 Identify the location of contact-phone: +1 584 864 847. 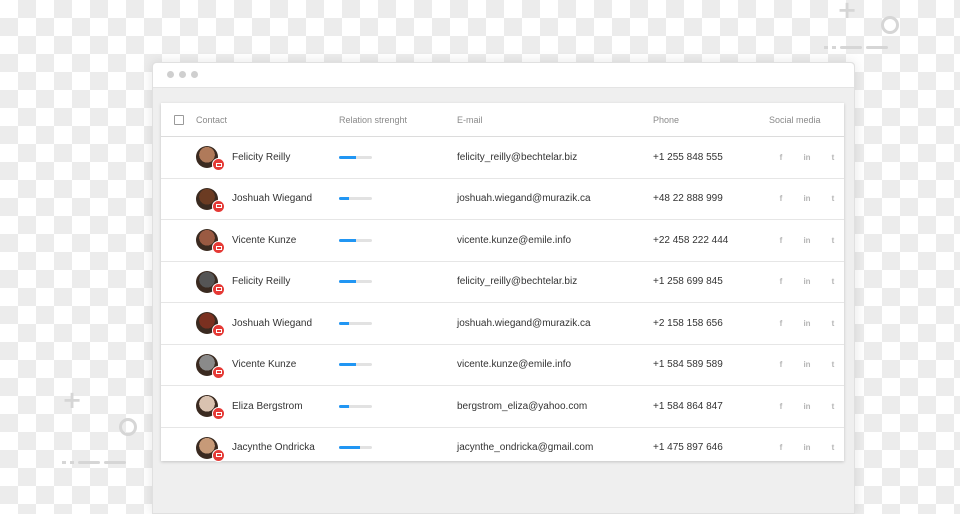
(688, 406).